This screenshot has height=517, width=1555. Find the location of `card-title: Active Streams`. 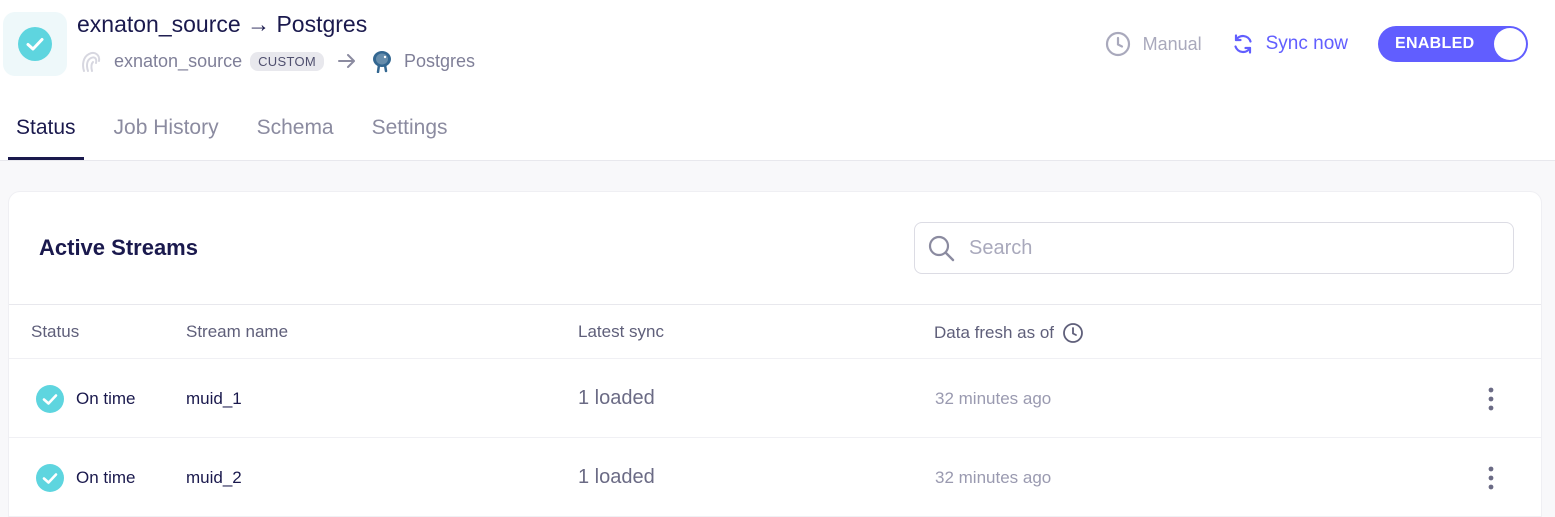

card-title: Active Streams is located at coordinates (118, 247).